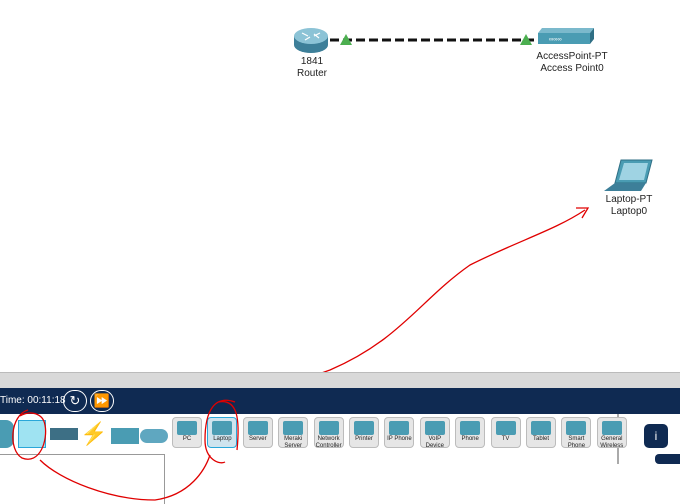 This screenshot has width=680, height=504. I want to click on device-label: VoIP Device, so click(434, 442).